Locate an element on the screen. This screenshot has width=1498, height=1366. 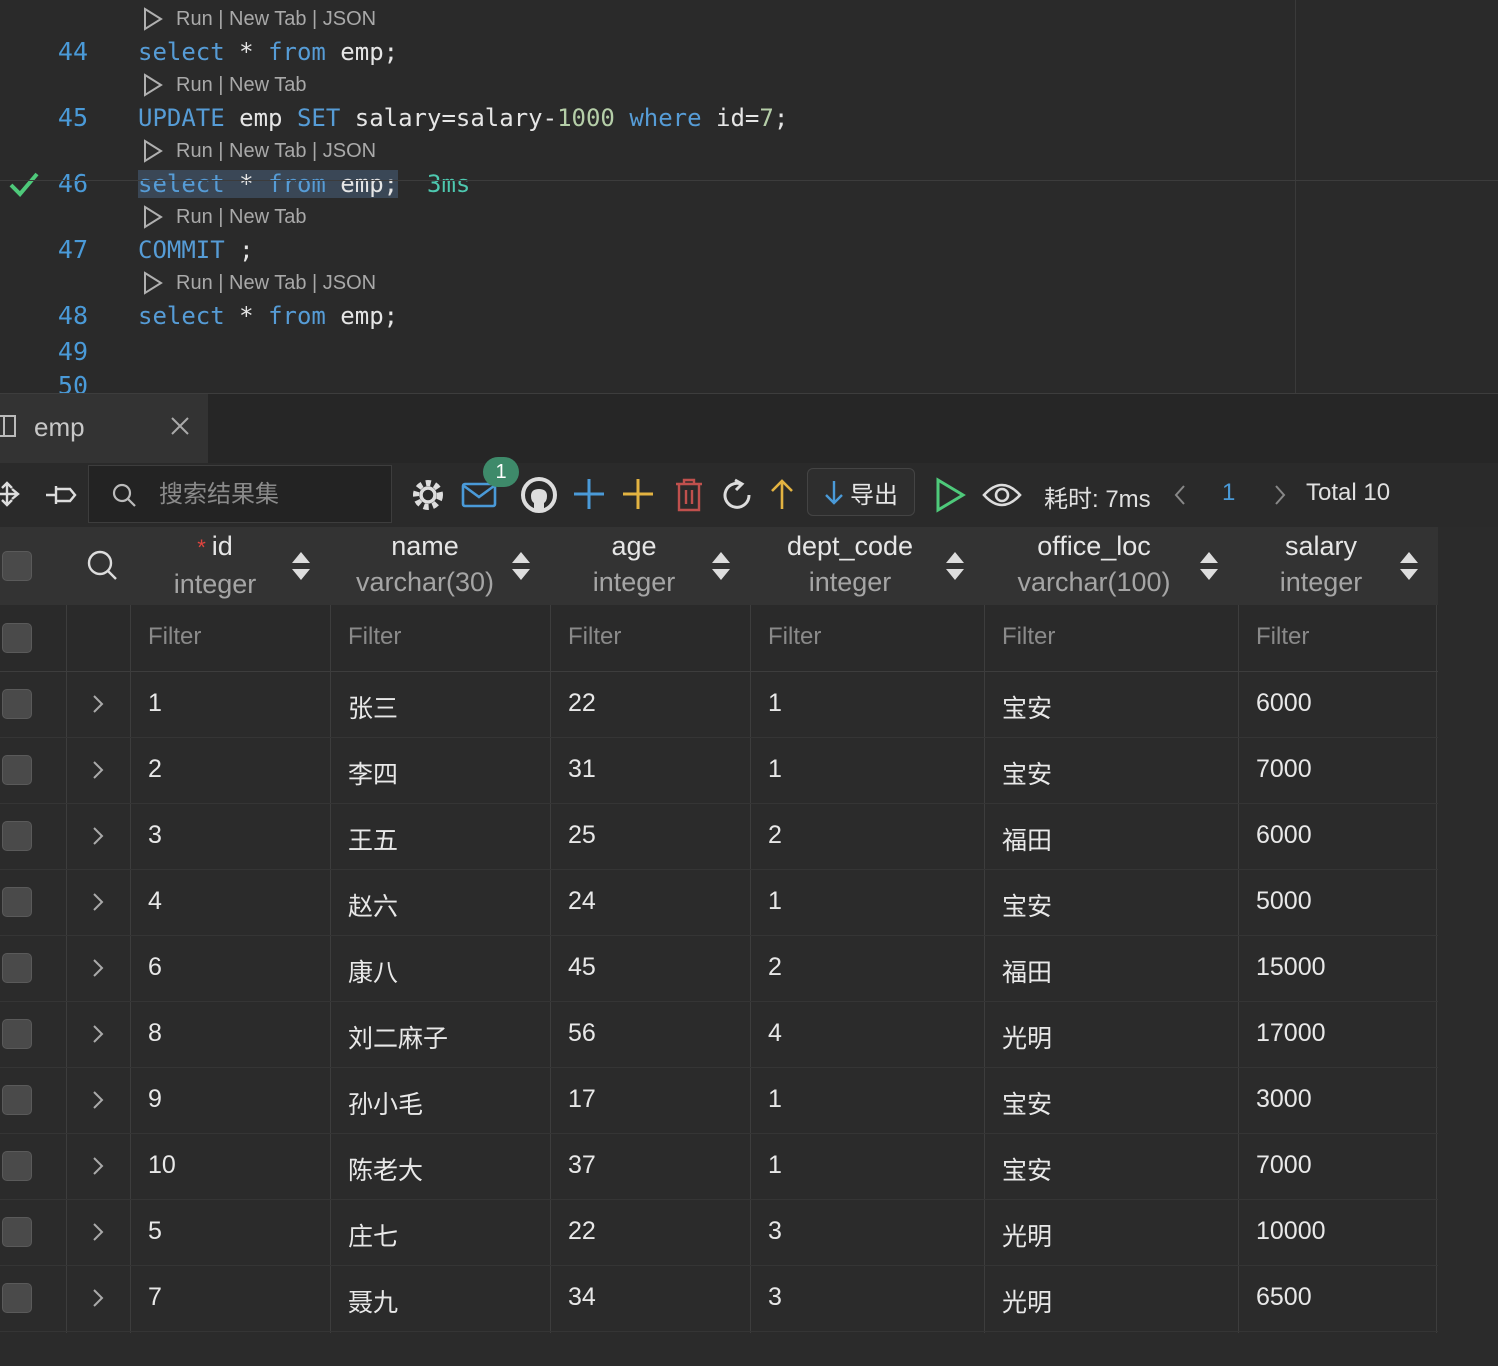
cell-age: 24 is located at coordinates (582, 901).